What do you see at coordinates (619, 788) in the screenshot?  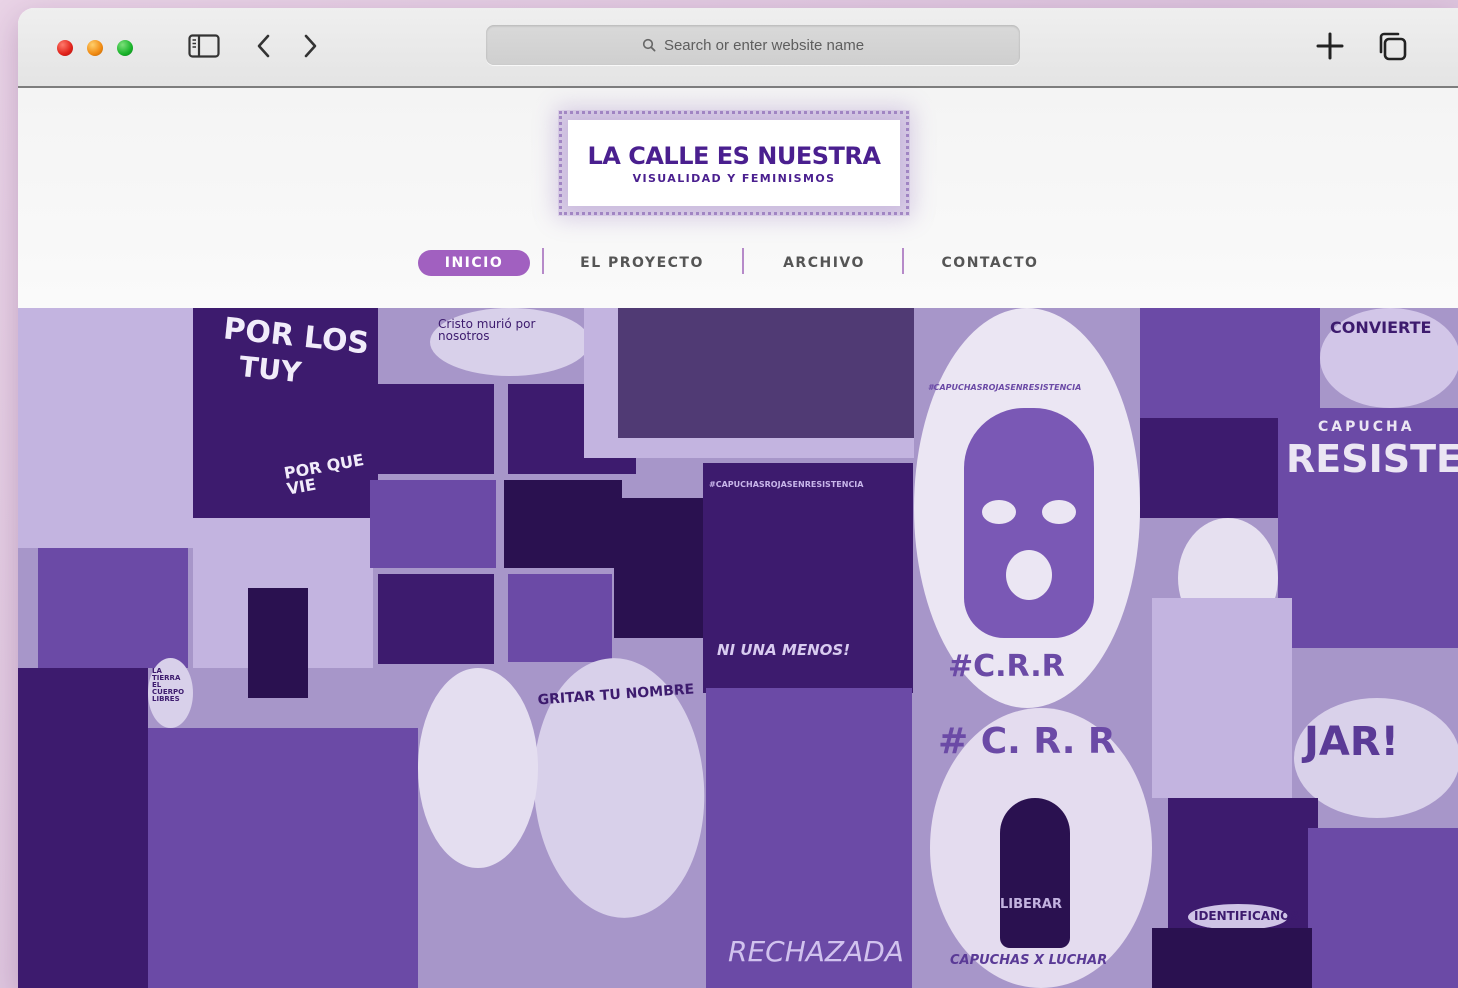 I see `poster-gritar: GRITAR TU NOMBRE` at bounding box center [619, 788].